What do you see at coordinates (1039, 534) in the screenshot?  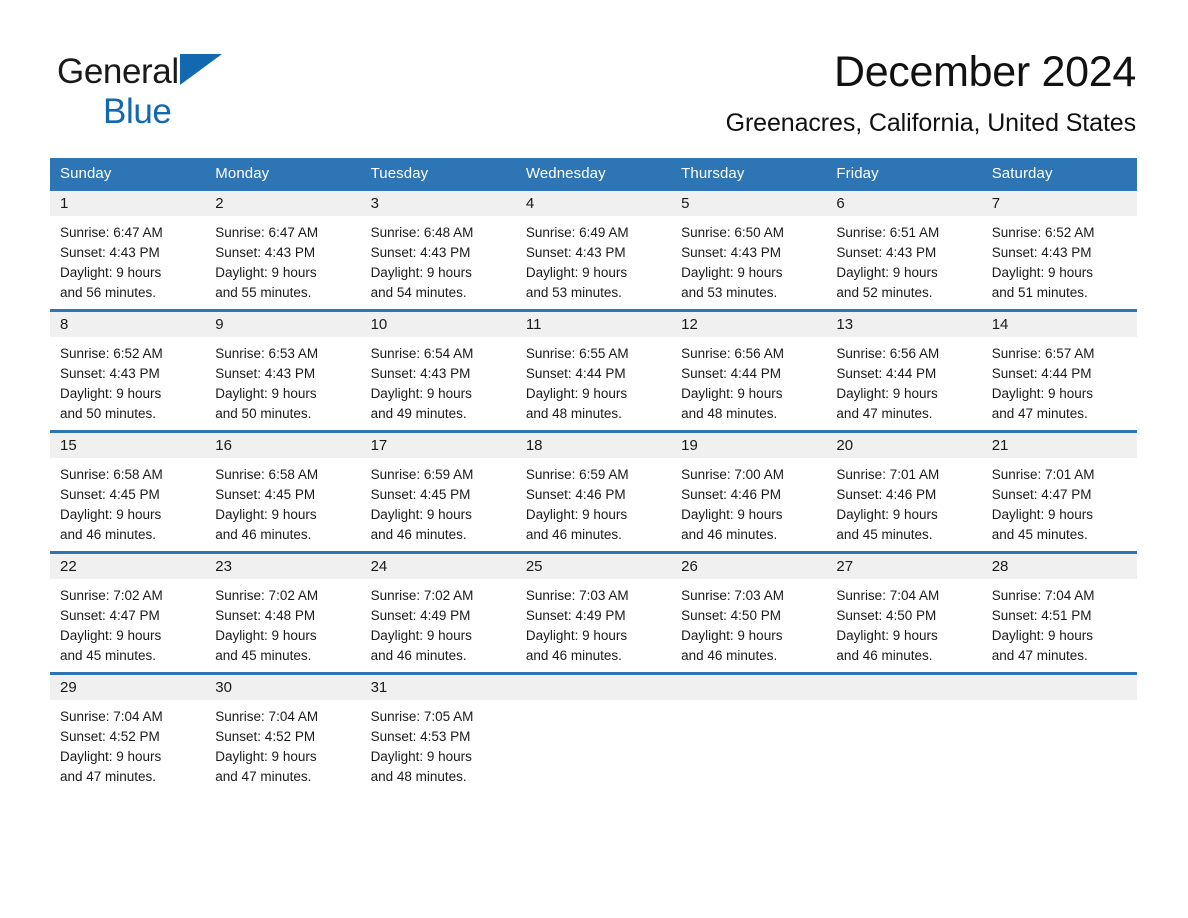 I see `daylight-line-2: and 45 minutes.` at bounding box center [1039, 534].